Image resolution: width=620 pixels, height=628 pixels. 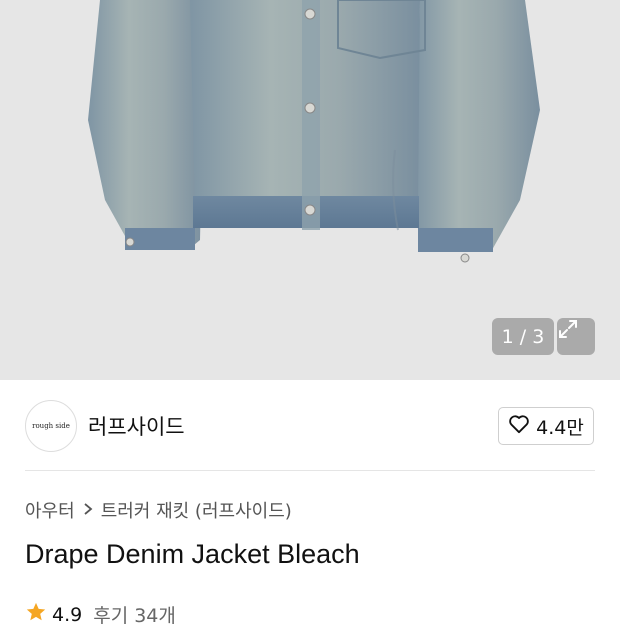 What do you see at coordinates (311, 115) in the screenshot?
I see `jacket-placket` at bounding box center [311, 115].